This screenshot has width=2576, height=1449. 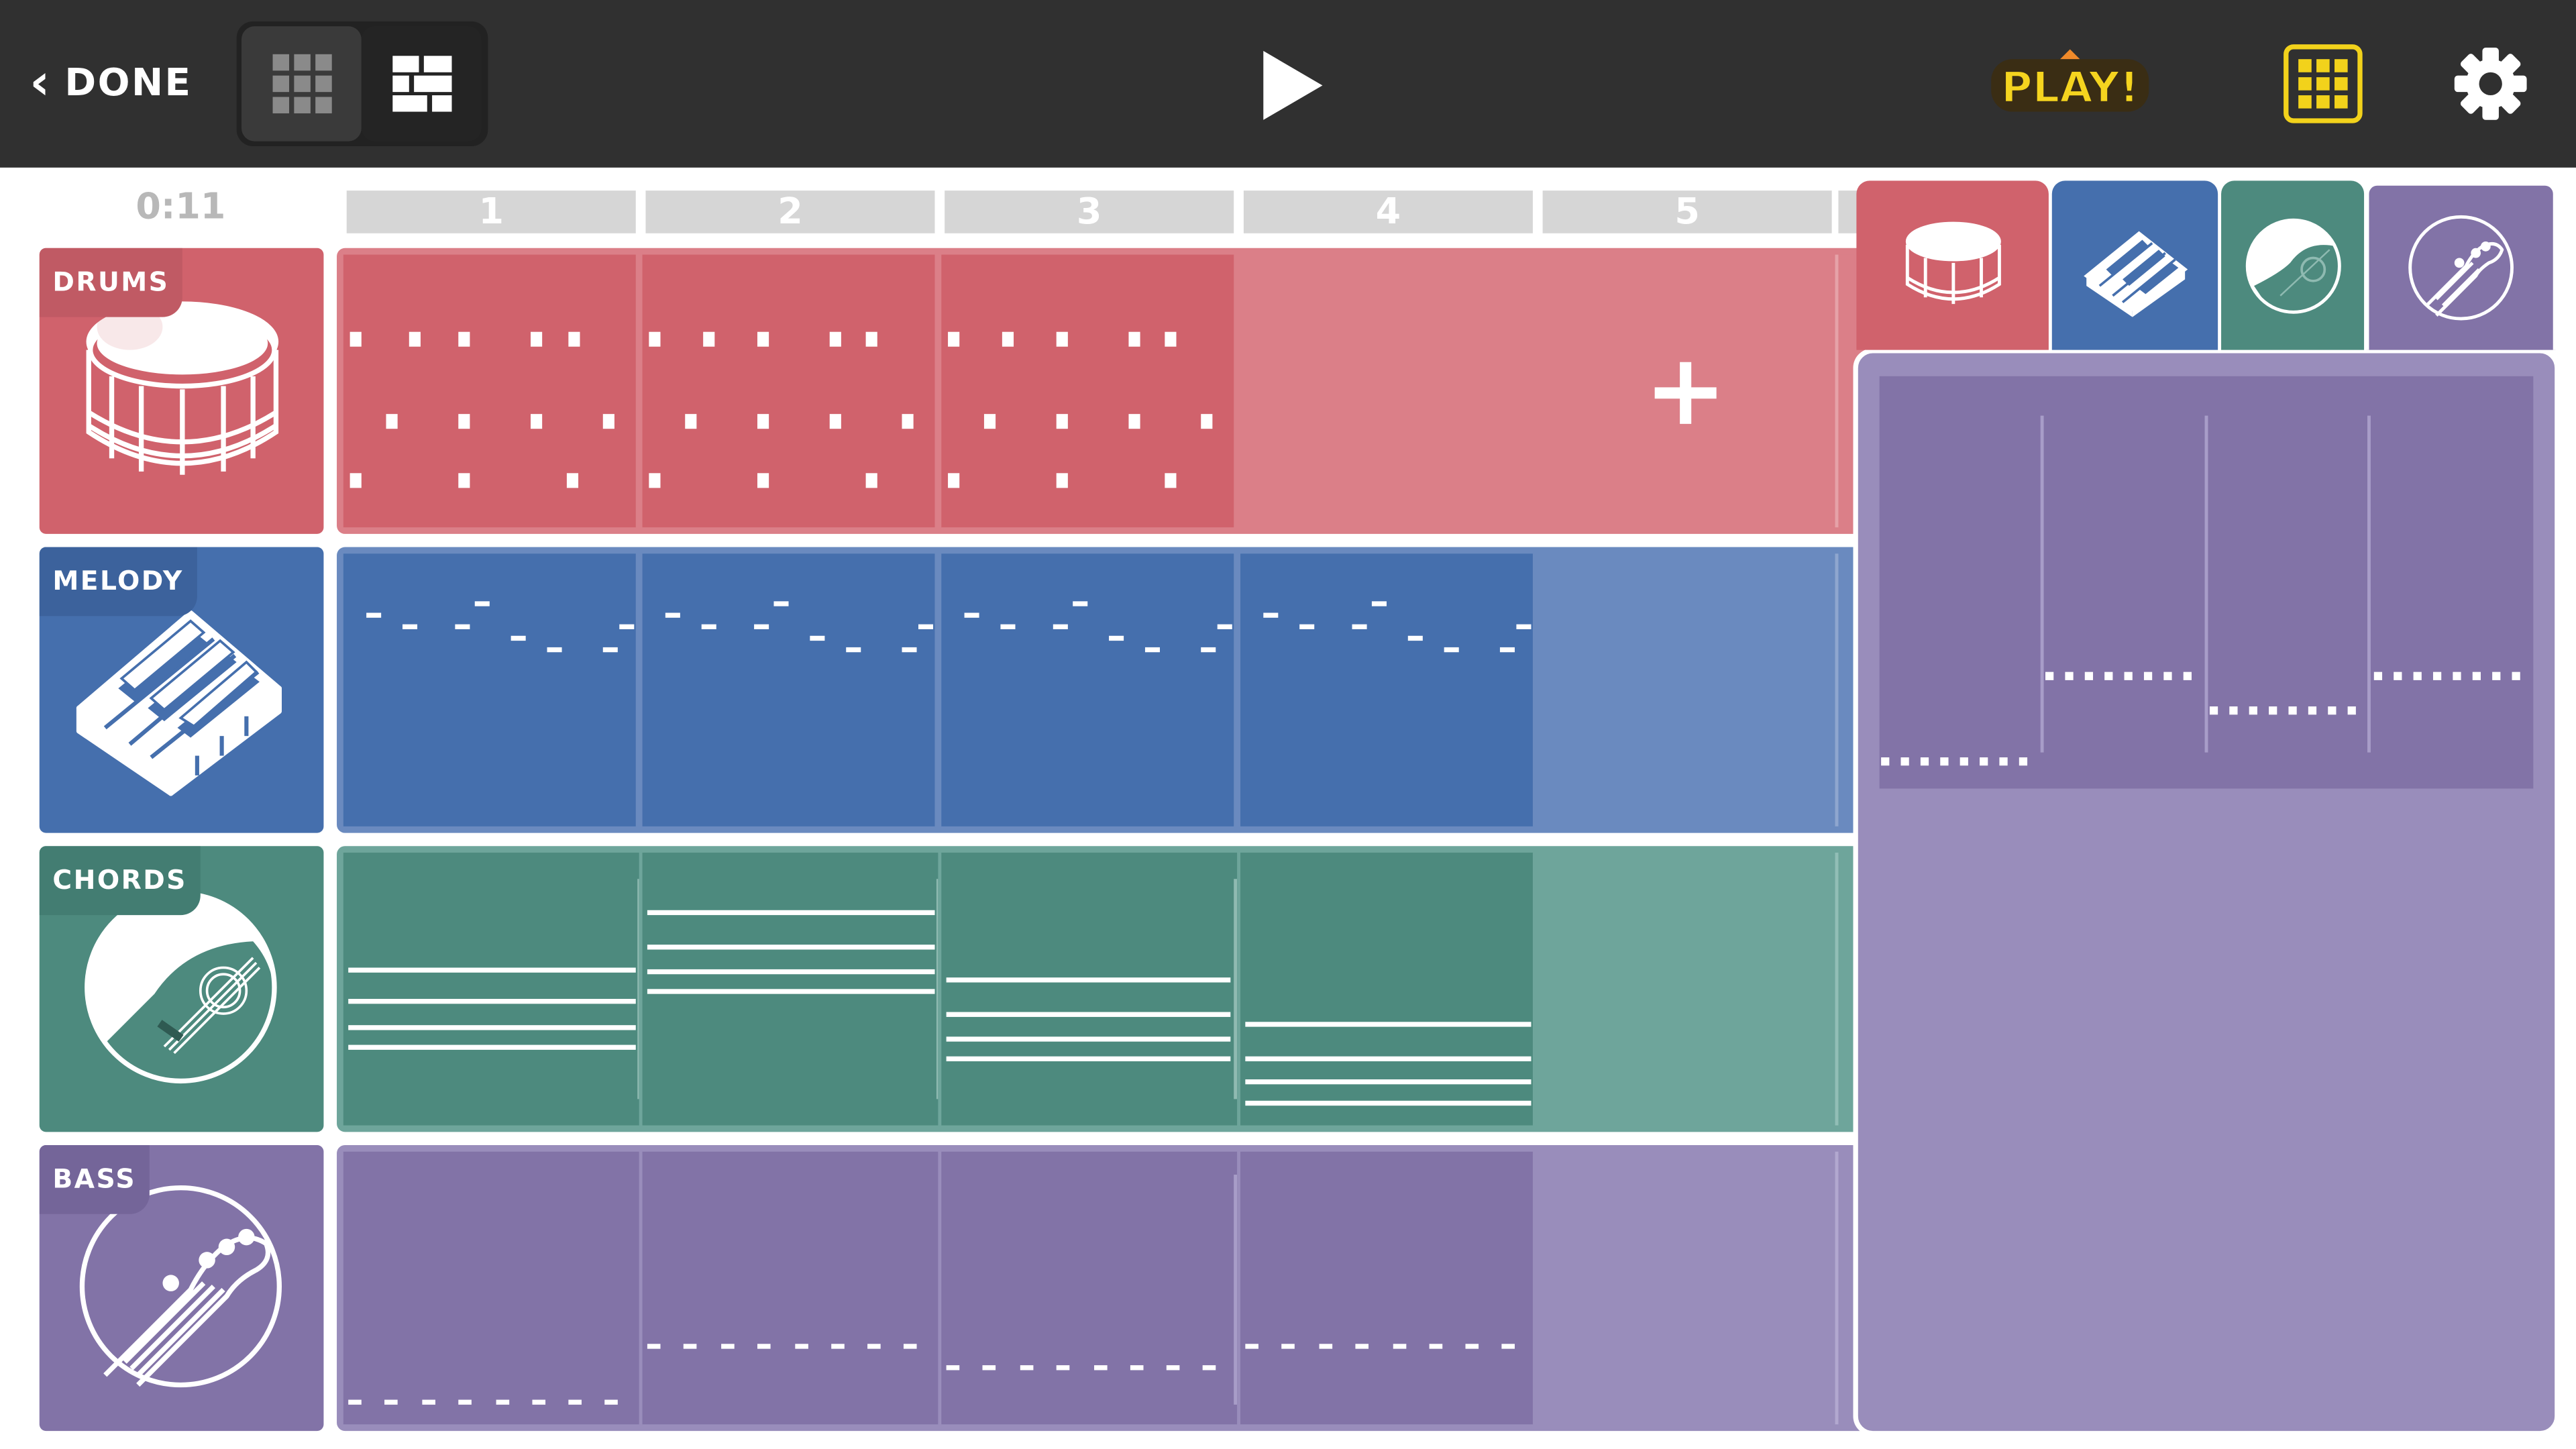 I want to click on bass-guitar-headstock-icon, so click(x=2461, y=268).